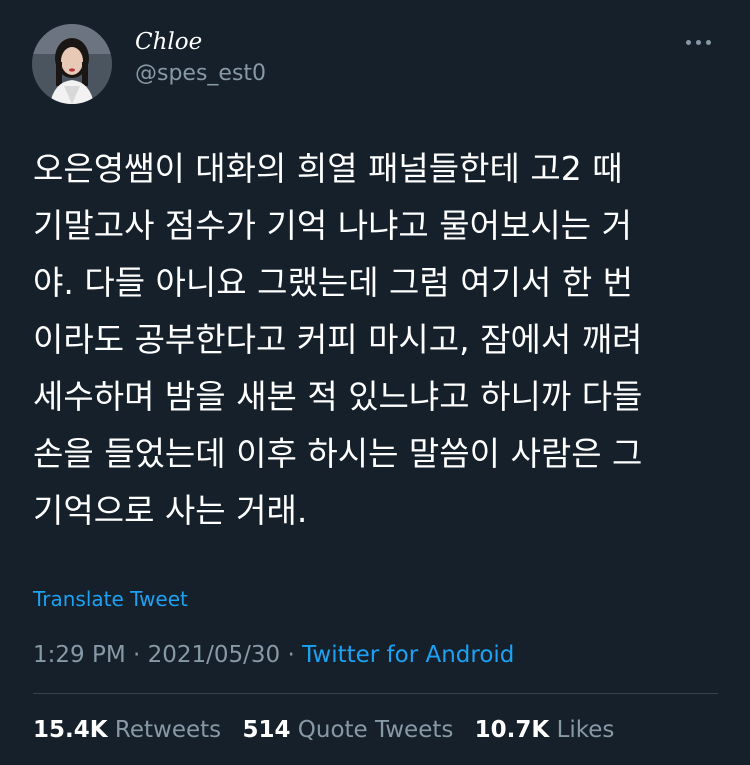 The width and height of the screenshot is (750, 765). I want to click on quote-tweets-label: Quote Tweets, so click(375, 730).